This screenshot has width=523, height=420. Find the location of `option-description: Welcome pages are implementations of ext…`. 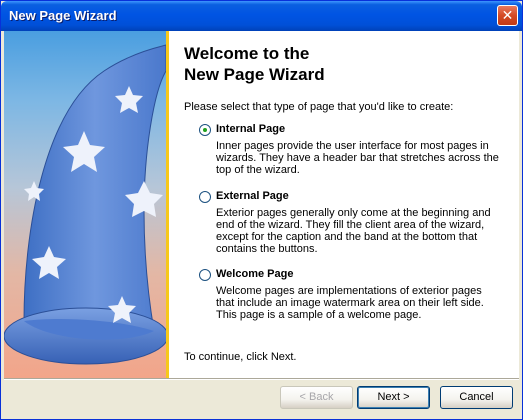

option-description: Welcome pages are implementations of ext… is located at coordinates (350, 303).